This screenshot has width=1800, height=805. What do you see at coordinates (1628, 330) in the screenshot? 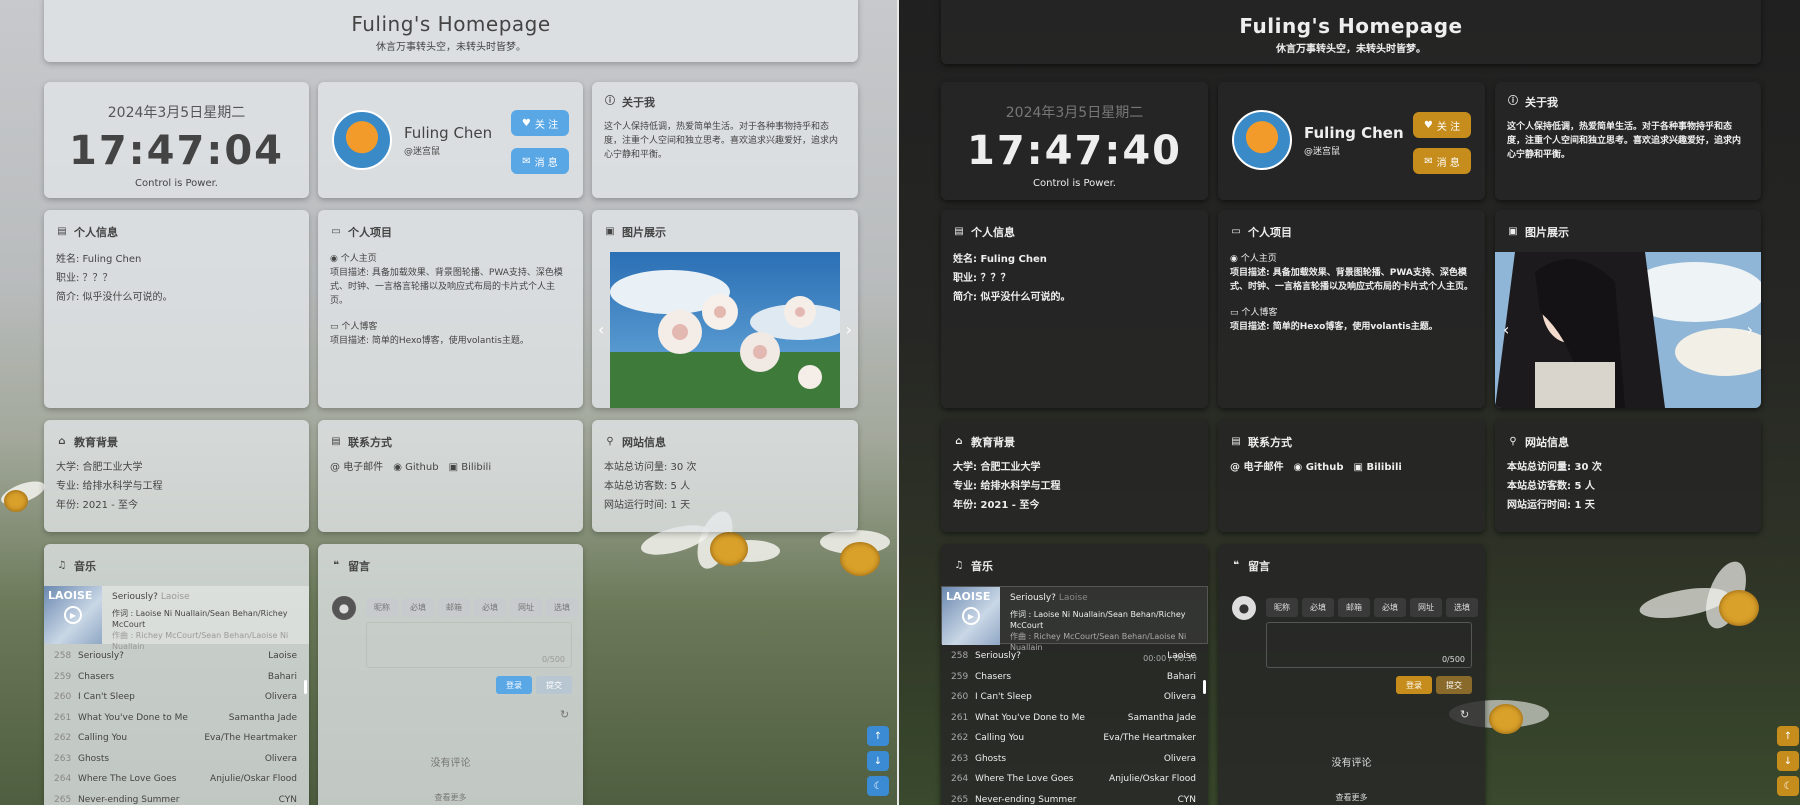
I see `anime-girl-painting` at bounding box center [1628, 330].